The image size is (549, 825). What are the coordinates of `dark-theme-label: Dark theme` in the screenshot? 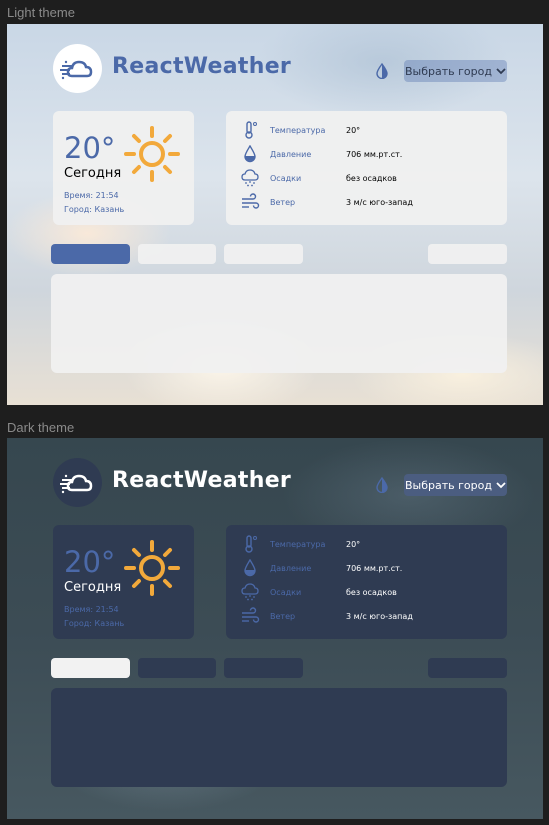 It's located at (41, 427).